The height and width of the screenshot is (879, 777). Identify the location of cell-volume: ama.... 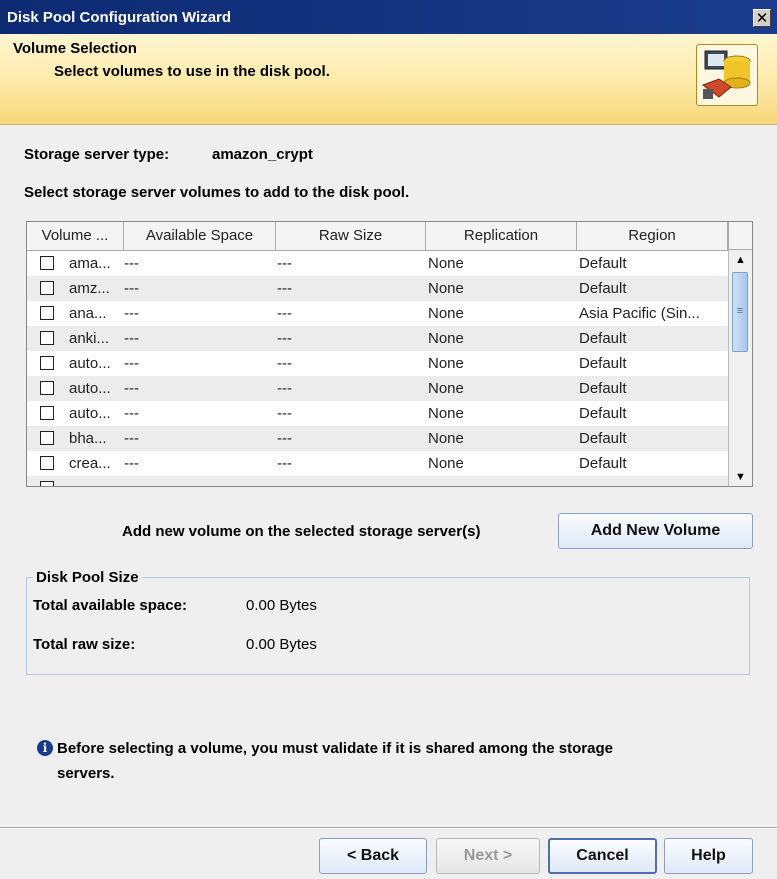
(90, 263).